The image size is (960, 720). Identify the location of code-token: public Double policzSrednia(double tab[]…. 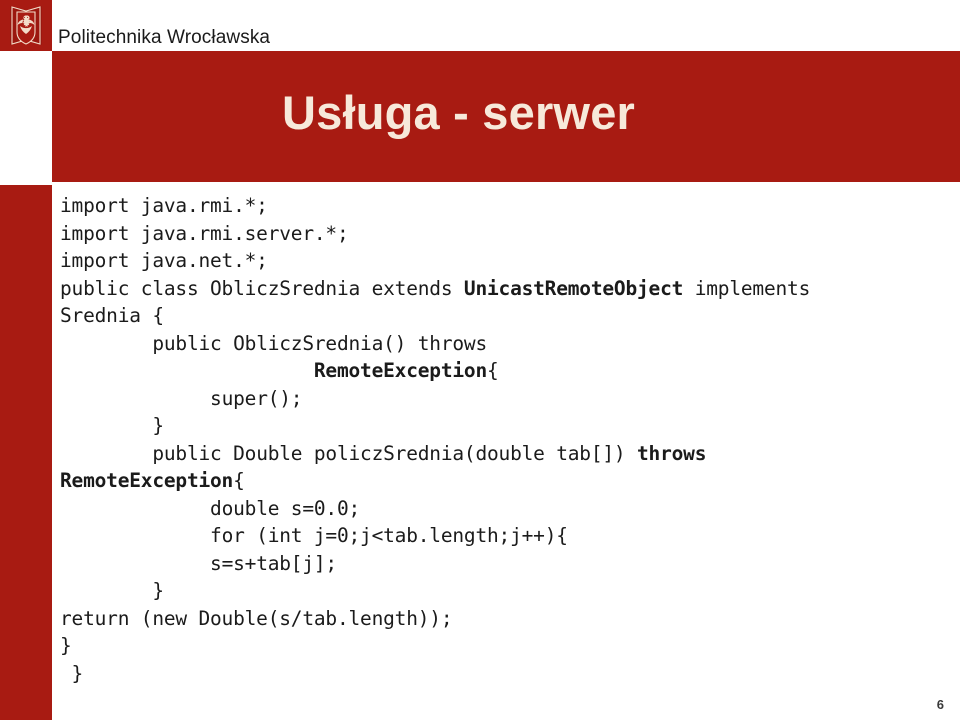
(395, 453).